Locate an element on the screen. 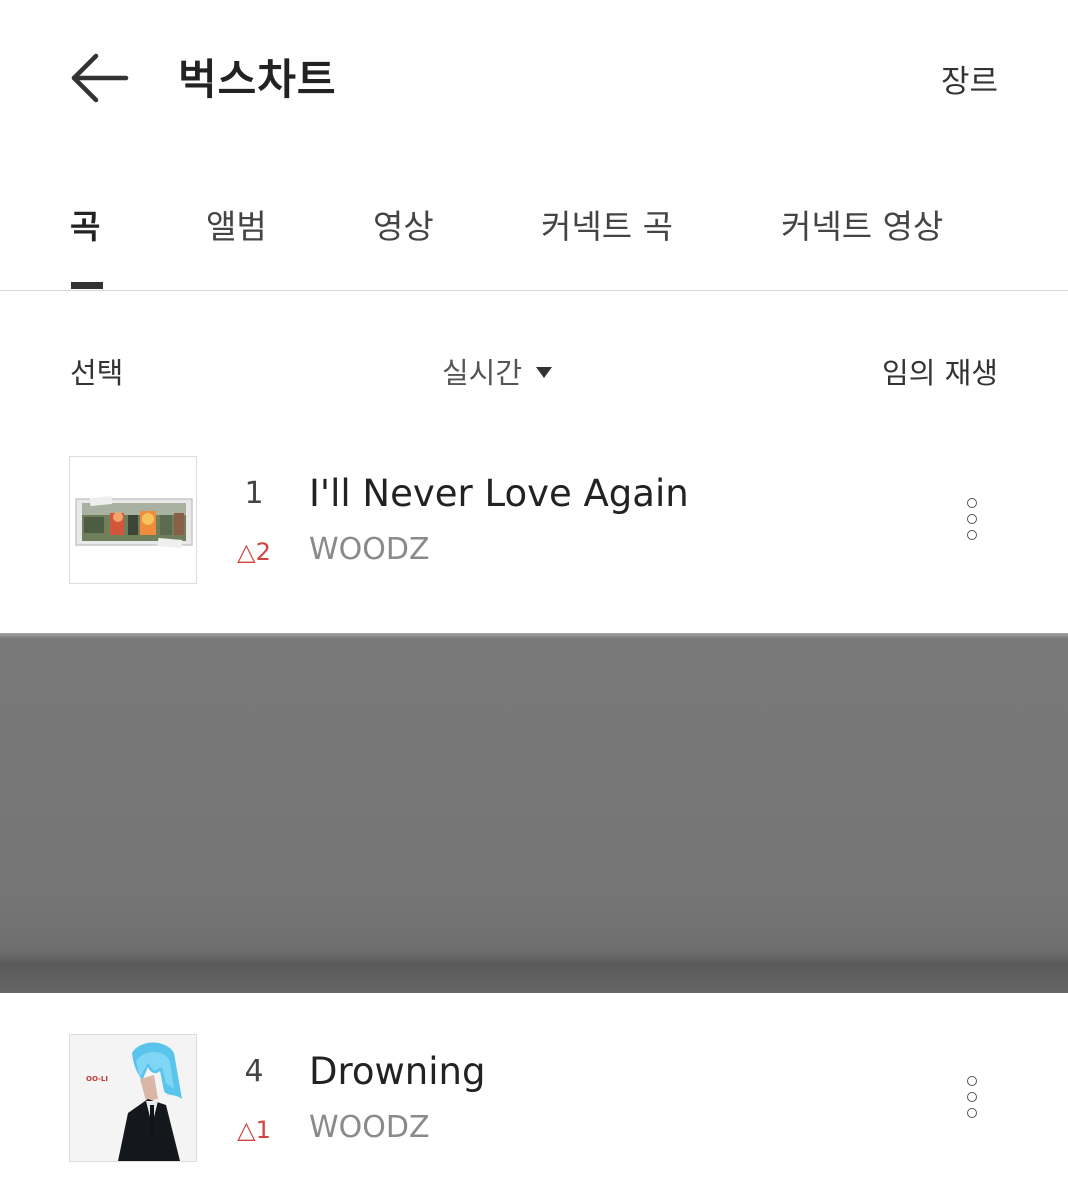 The height and width of the screenshot is (1200, 1068). tab-albums: 앨범 is located at coordinates (236, 224).